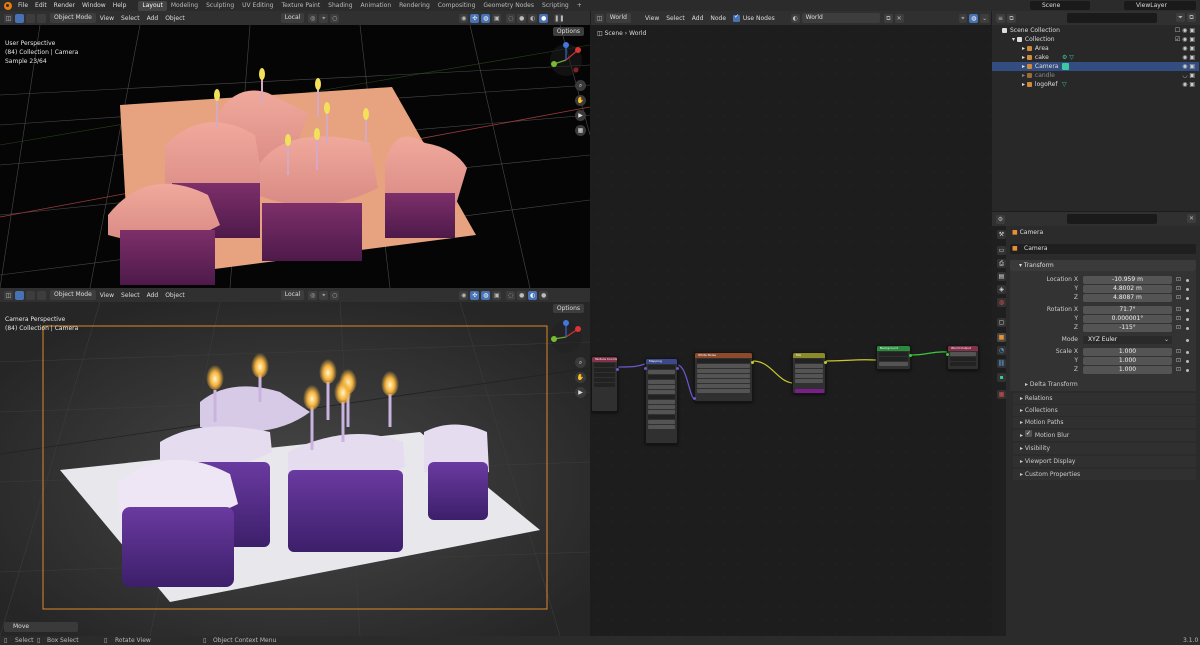 This screenshot has height=645, width=1200. What do you see at coordinates (1127, 340) in the screenshot?
I see `rotation-mode-dropdown: XYZ Euler` at bounding box center [1127, 340].